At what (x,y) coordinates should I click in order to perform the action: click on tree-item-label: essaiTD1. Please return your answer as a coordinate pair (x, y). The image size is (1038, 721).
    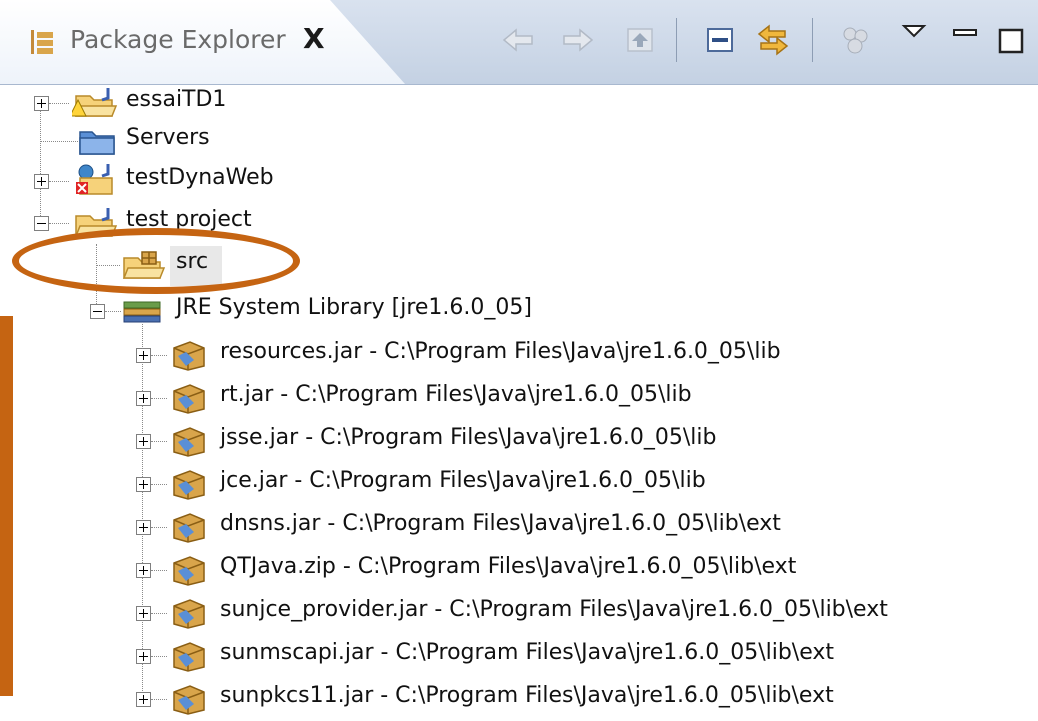
    Looking at the image, I should click on (176, 99).